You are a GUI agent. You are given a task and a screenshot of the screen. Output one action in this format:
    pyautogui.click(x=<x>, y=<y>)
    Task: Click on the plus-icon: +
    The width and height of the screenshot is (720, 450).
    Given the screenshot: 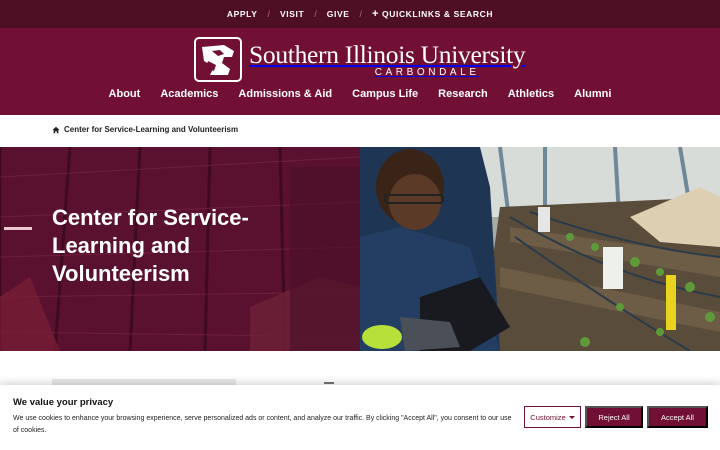 What is the action you would take?
    pyautogui.click(x=376, y=14)
    